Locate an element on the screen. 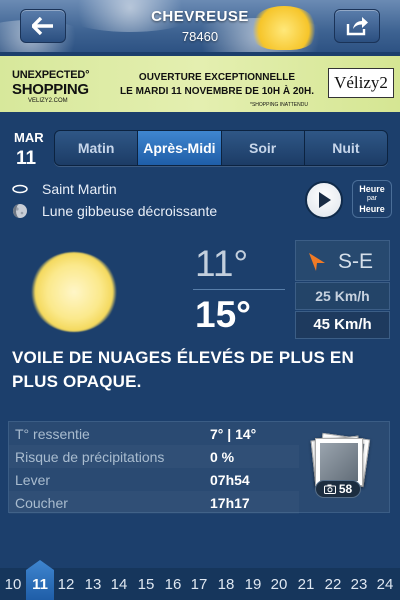 The image size is (400, 600). saint-row: Saint Martin is located at coordinates (64, 189).